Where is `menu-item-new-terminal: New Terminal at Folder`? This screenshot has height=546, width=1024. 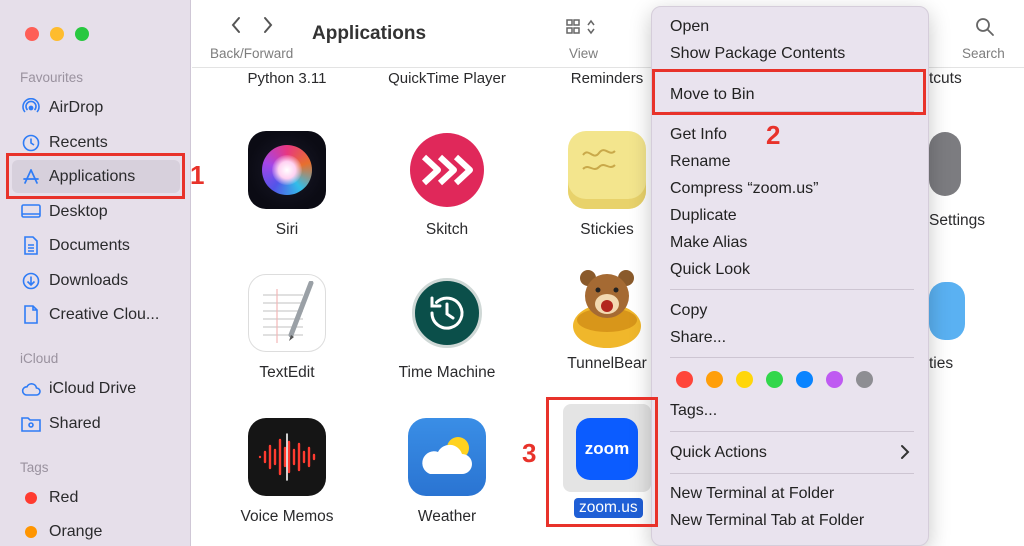
menu-item-new-terminal: New Terminal at Folder is located at coordinates (752, 494).